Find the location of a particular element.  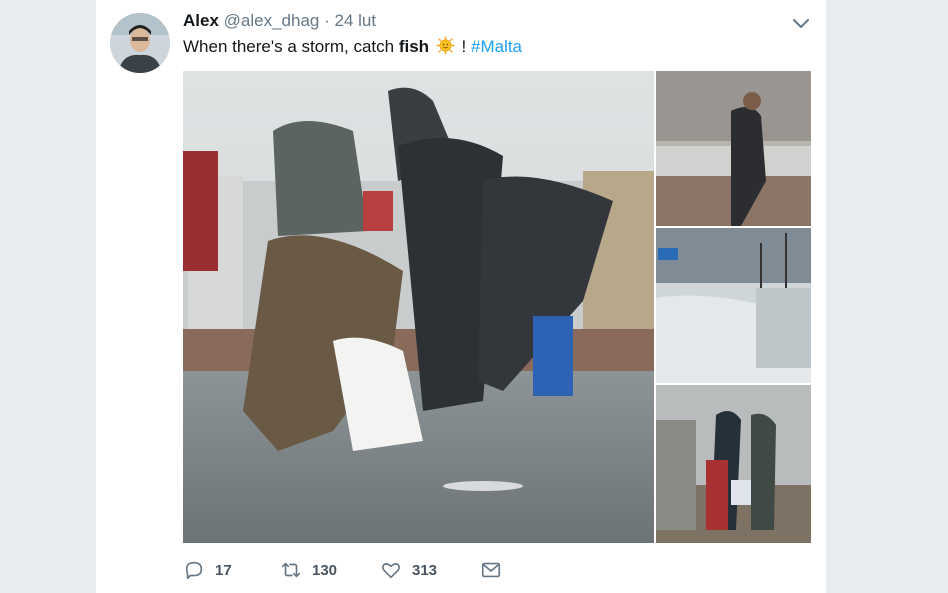

tweet-date: 24 lut is located at coordinates (356, 20).